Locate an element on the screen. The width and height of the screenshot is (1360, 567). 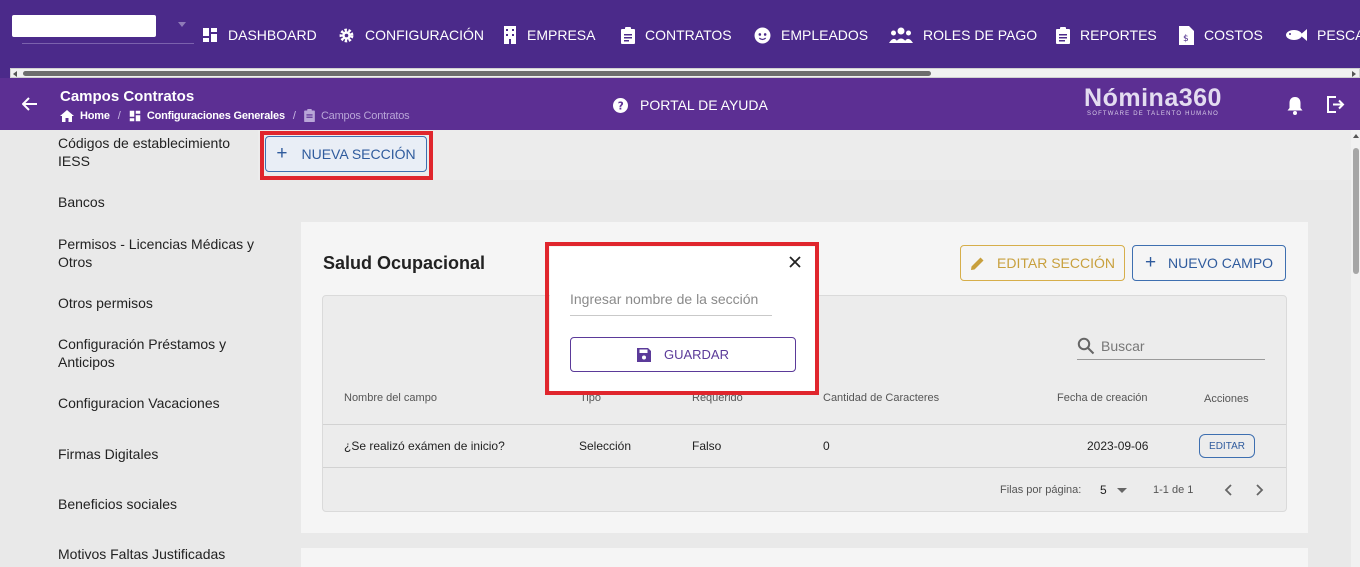
nav-item-label: REPORTES is located at coordinates (1118, 35).